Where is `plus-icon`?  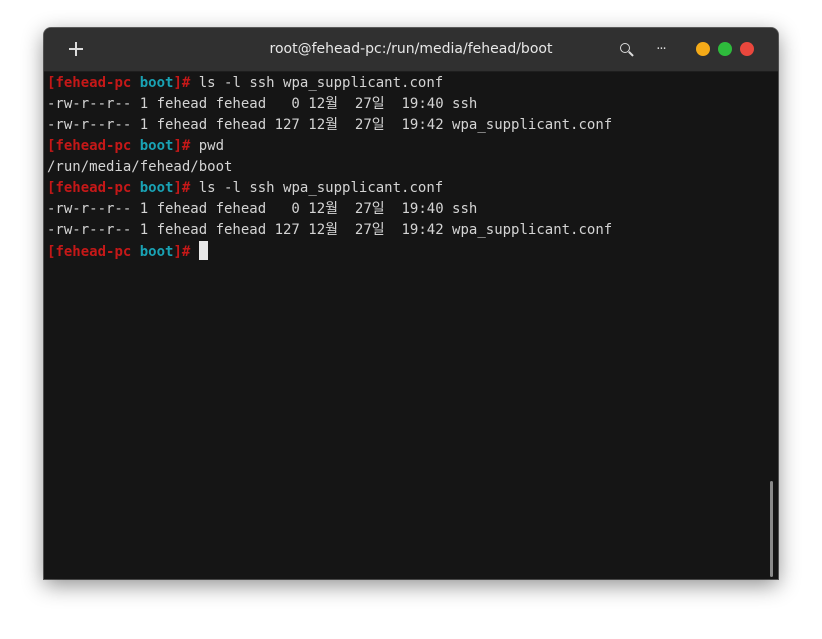 plus-icon is located at coordinates (76, 49).